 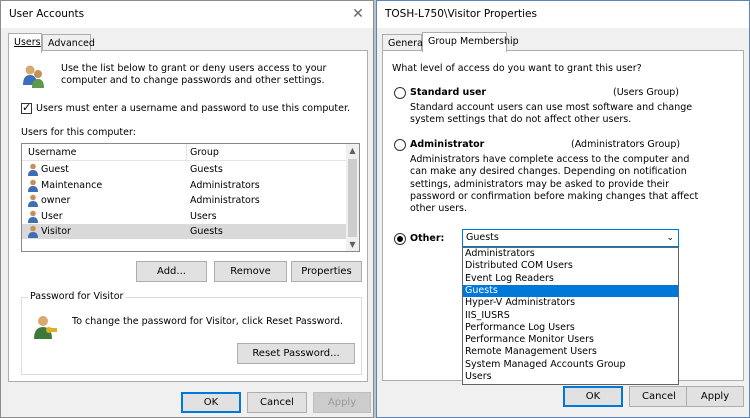 What do you see at coordinates (570, 340) in the screenshot?
I see `dropdown-item: Performance Monitor Users` at bounding box center [570, 340].